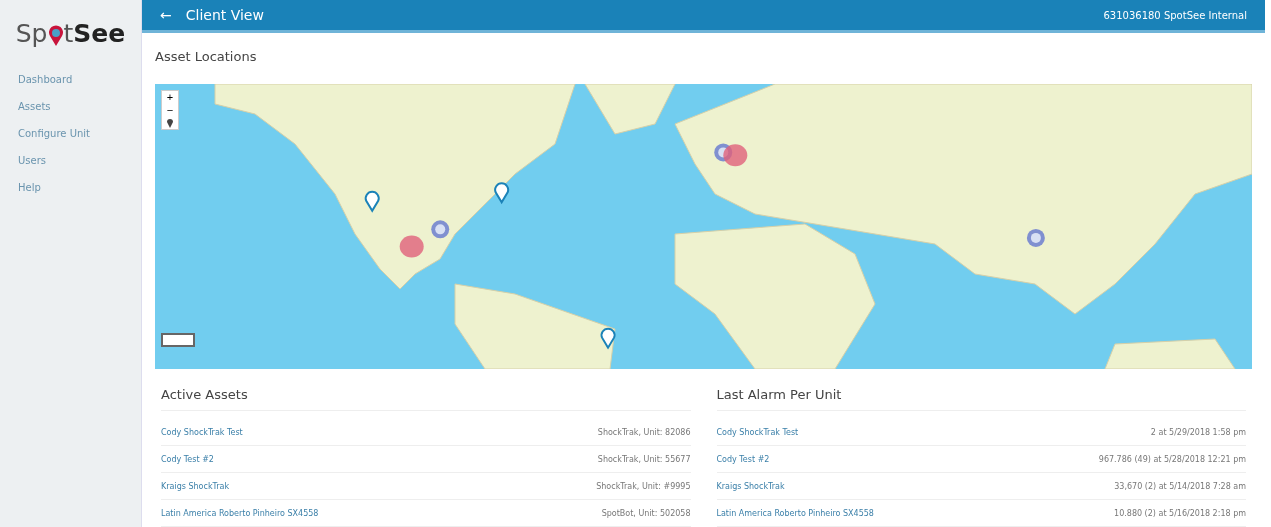 The image size is (1271, 527). Describe the element at coordinates (206, 56) in the screenshot. I see `section-title: Asset Locations` at that location.